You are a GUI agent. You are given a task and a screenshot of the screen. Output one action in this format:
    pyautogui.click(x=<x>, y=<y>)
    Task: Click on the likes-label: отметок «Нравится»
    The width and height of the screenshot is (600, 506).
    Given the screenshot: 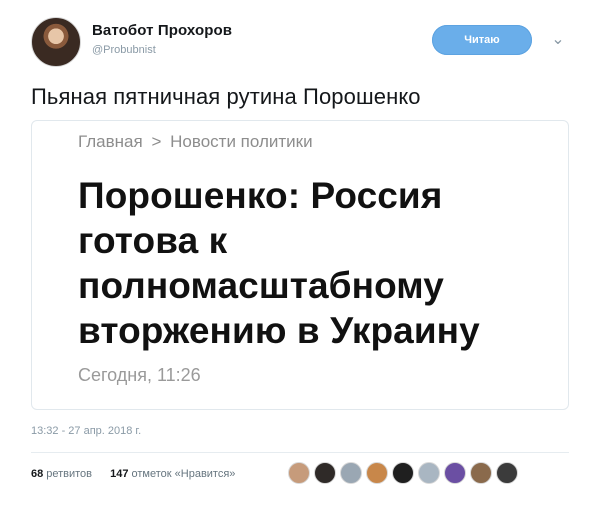 What is the action you would take?
    pyautogui.click(x=183, y=474)
    